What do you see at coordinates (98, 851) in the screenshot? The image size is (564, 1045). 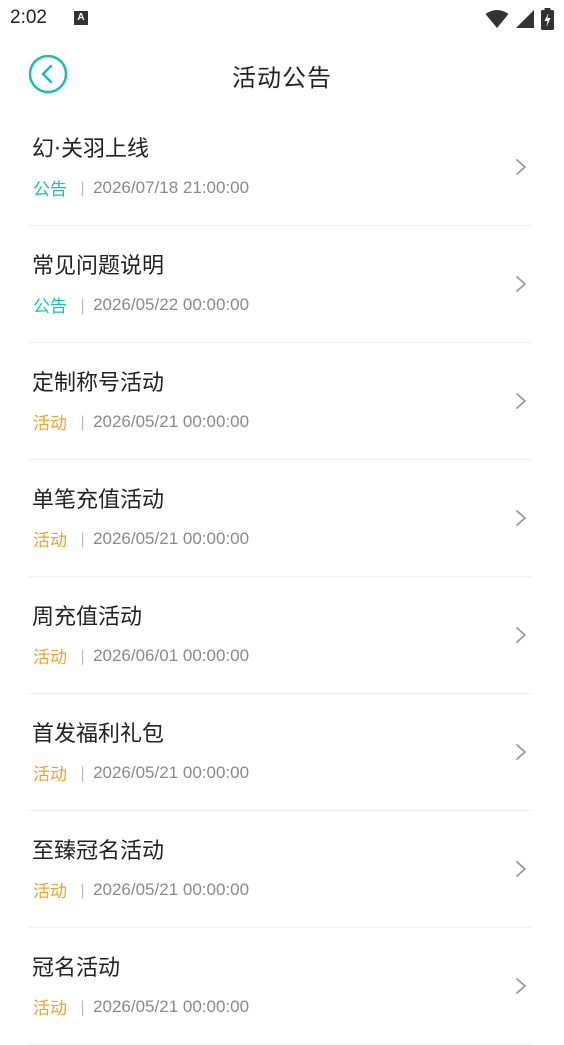 I see `item-title: 至臻冠名活动` at bounding box center [98, 851].